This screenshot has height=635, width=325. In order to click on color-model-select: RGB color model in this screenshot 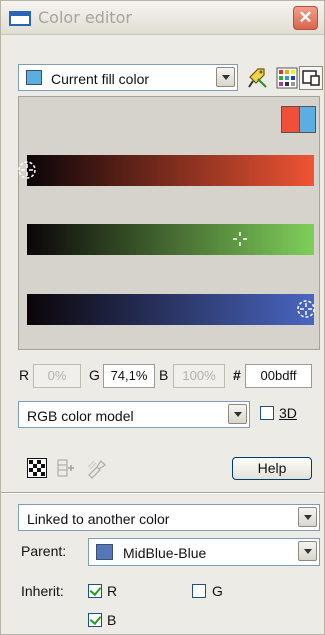, I will do `click(134, 414)`.